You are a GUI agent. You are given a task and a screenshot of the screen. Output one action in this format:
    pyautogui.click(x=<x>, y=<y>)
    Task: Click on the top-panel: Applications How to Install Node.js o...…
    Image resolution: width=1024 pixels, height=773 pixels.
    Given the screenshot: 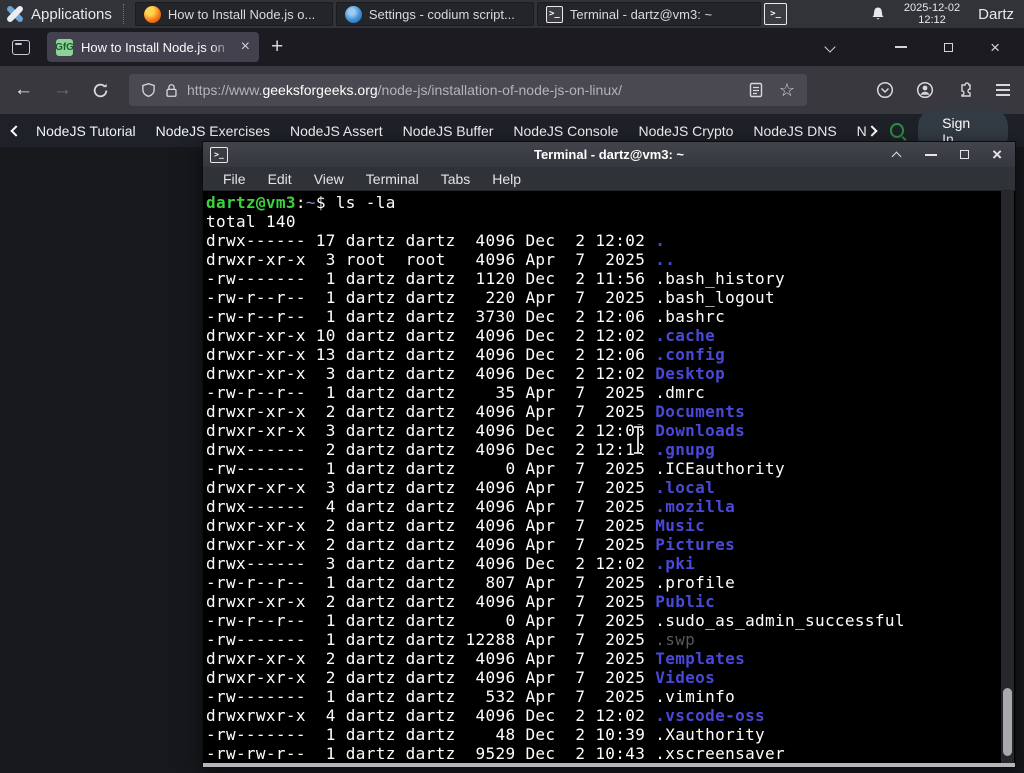 What is the action you would take?
    pyautogui.click(x=512, y=14)
    